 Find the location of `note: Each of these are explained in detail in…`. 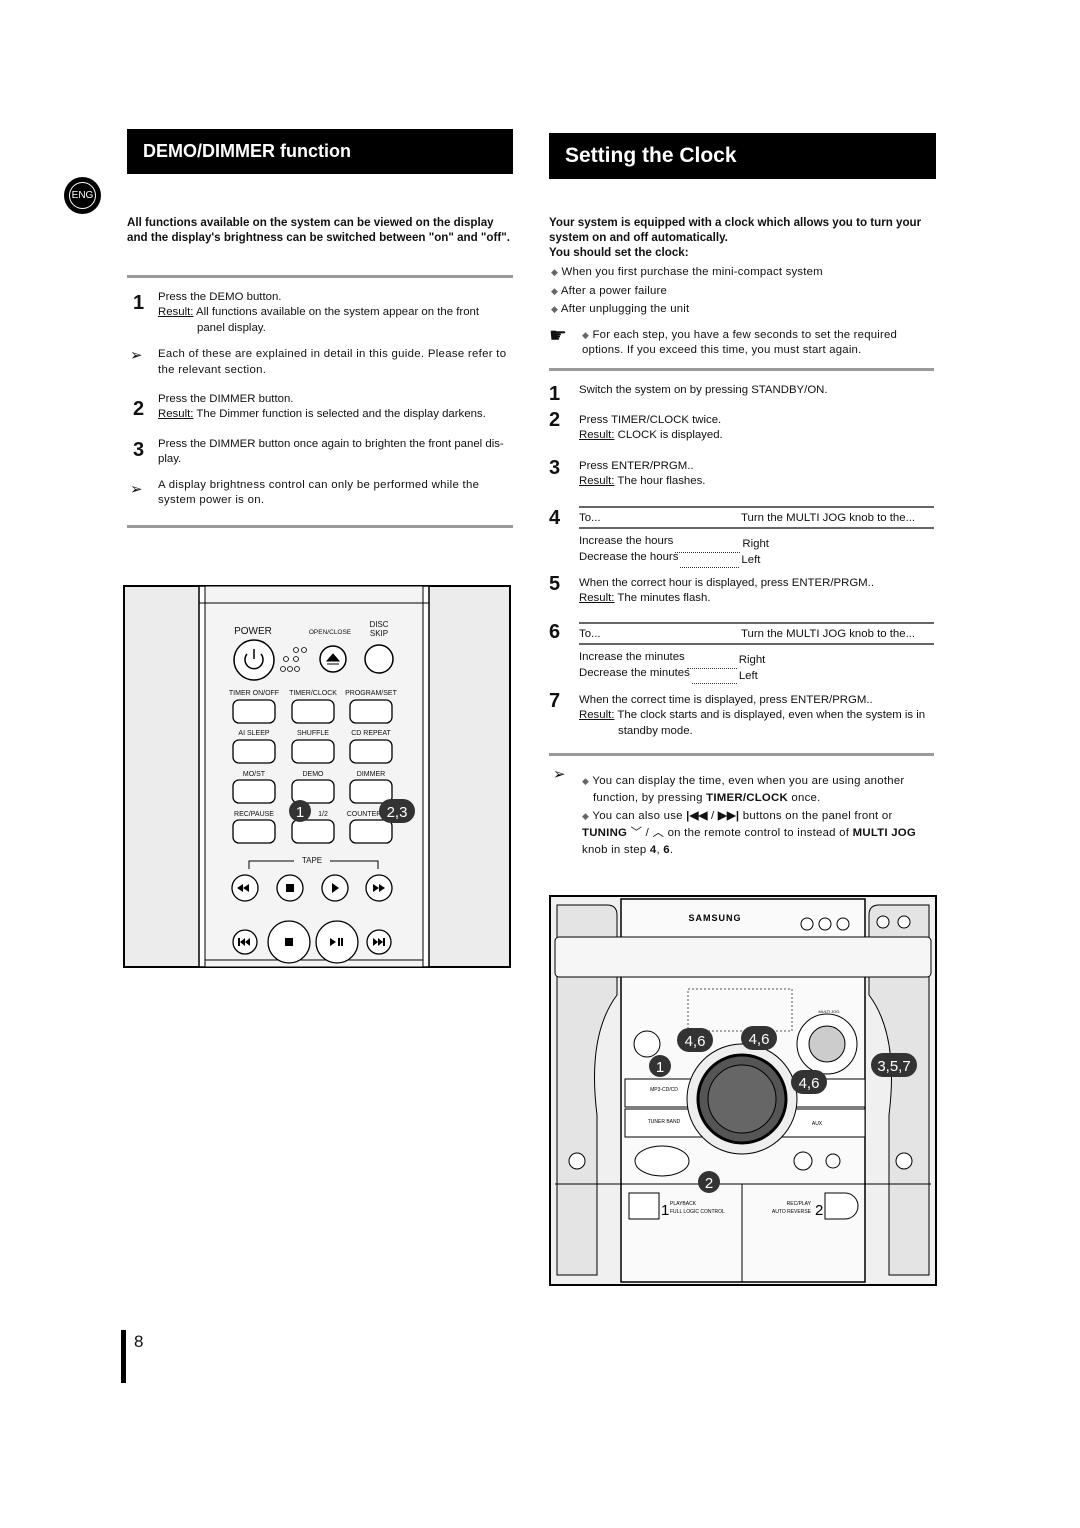

note: Each of these are explained in detail in… is located at coordinates (332, 362).